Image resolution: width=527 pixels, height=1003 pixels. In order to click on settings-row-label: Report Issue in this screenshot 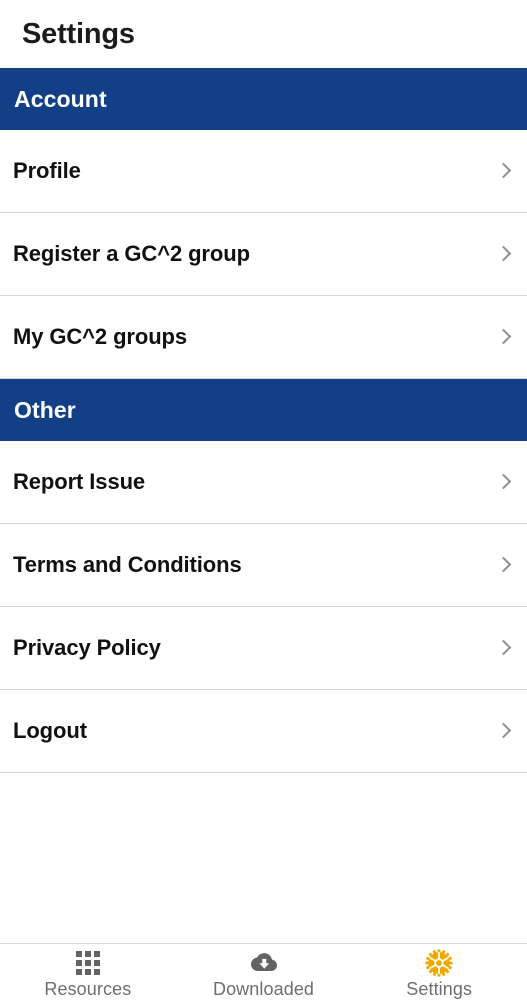, I will do `click(79, 481)`.